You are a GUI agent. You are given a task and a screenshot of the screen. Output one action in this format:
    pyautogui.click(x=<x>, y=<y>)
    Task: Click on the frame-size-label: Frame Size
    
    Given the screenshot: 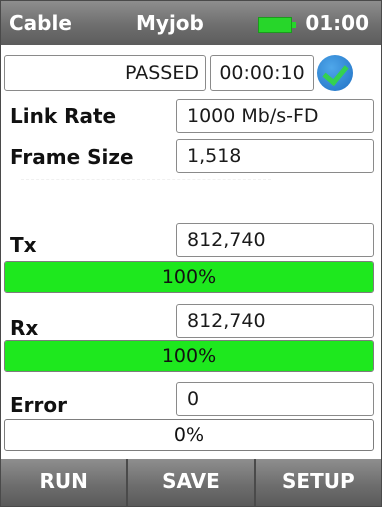 What is the action you would take?
    pyautogui.click(x=72, y=157)
    